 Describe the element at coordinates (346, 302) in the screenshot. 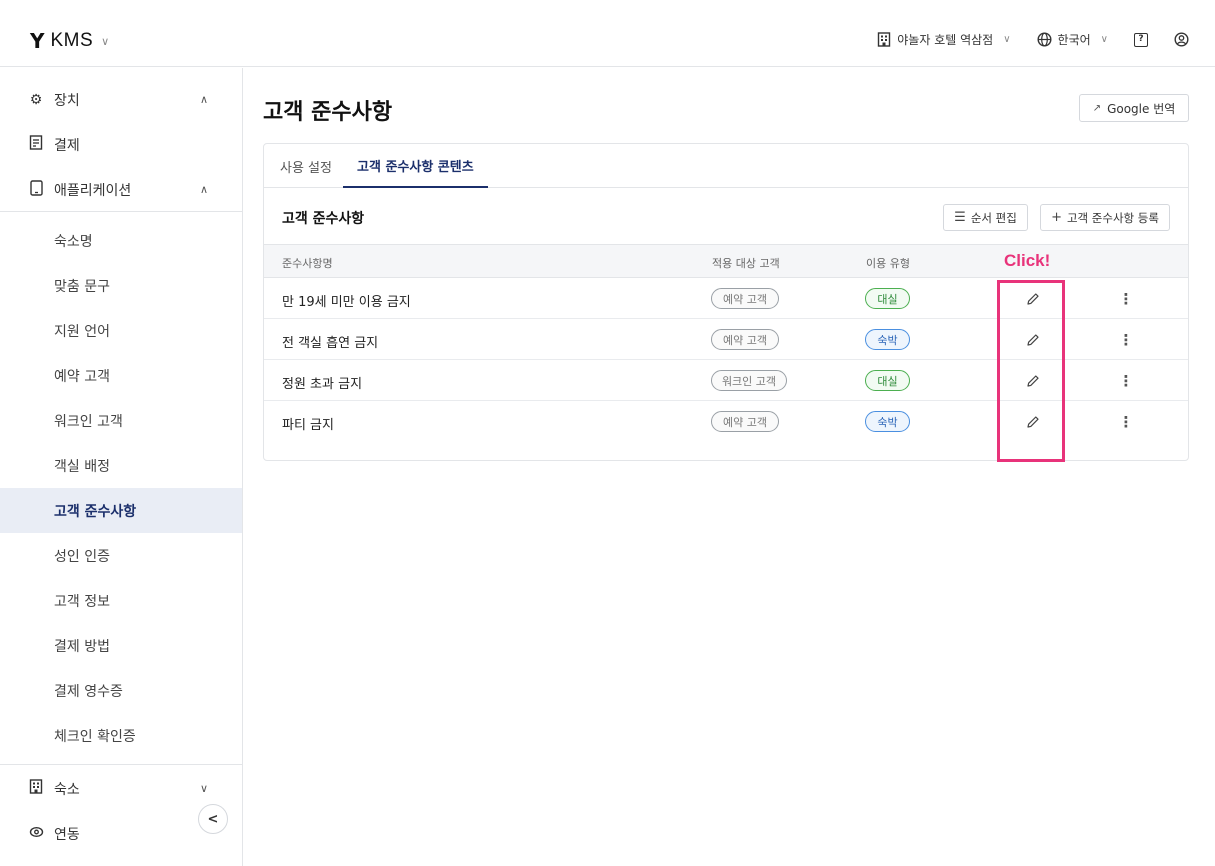

I see `rule-name: 만 19세 미만 이용 금지` at that location.